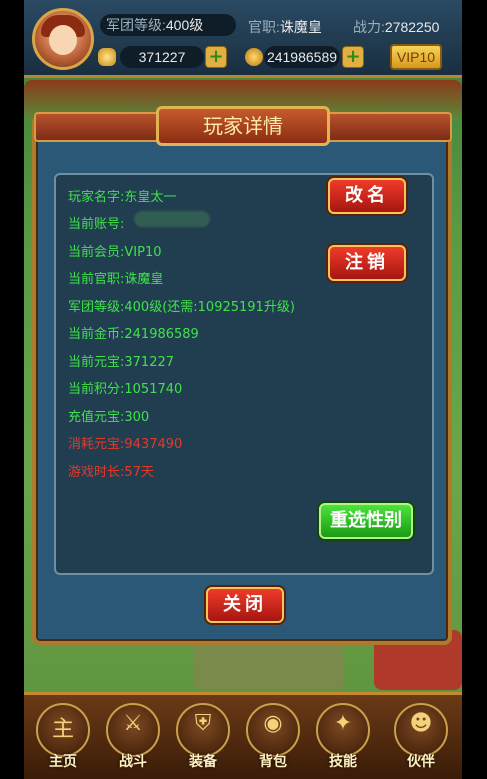  I want to click on row-label: 玩家名字:, so click(96, 197).